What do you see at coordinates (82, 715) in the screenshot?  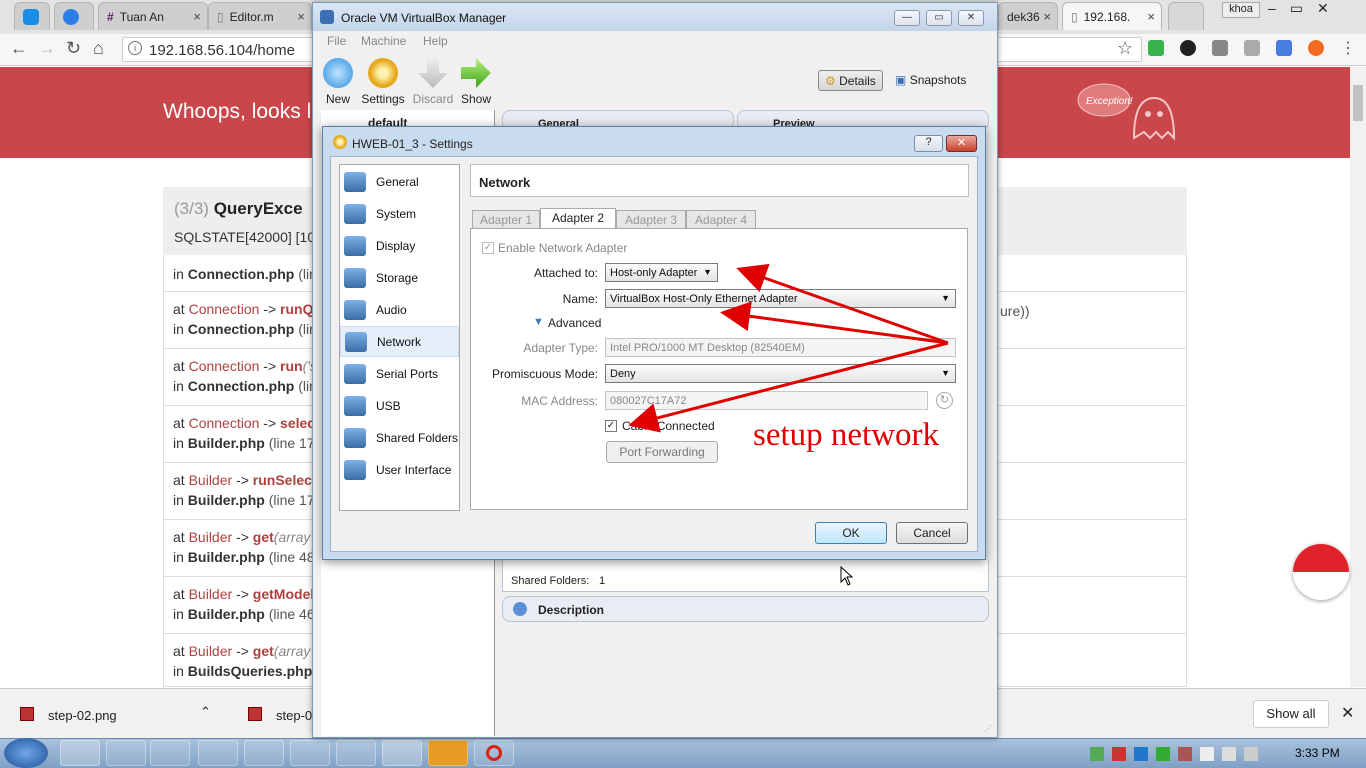 I see `download-item: step-02.png` at bounding box center [82, 715].